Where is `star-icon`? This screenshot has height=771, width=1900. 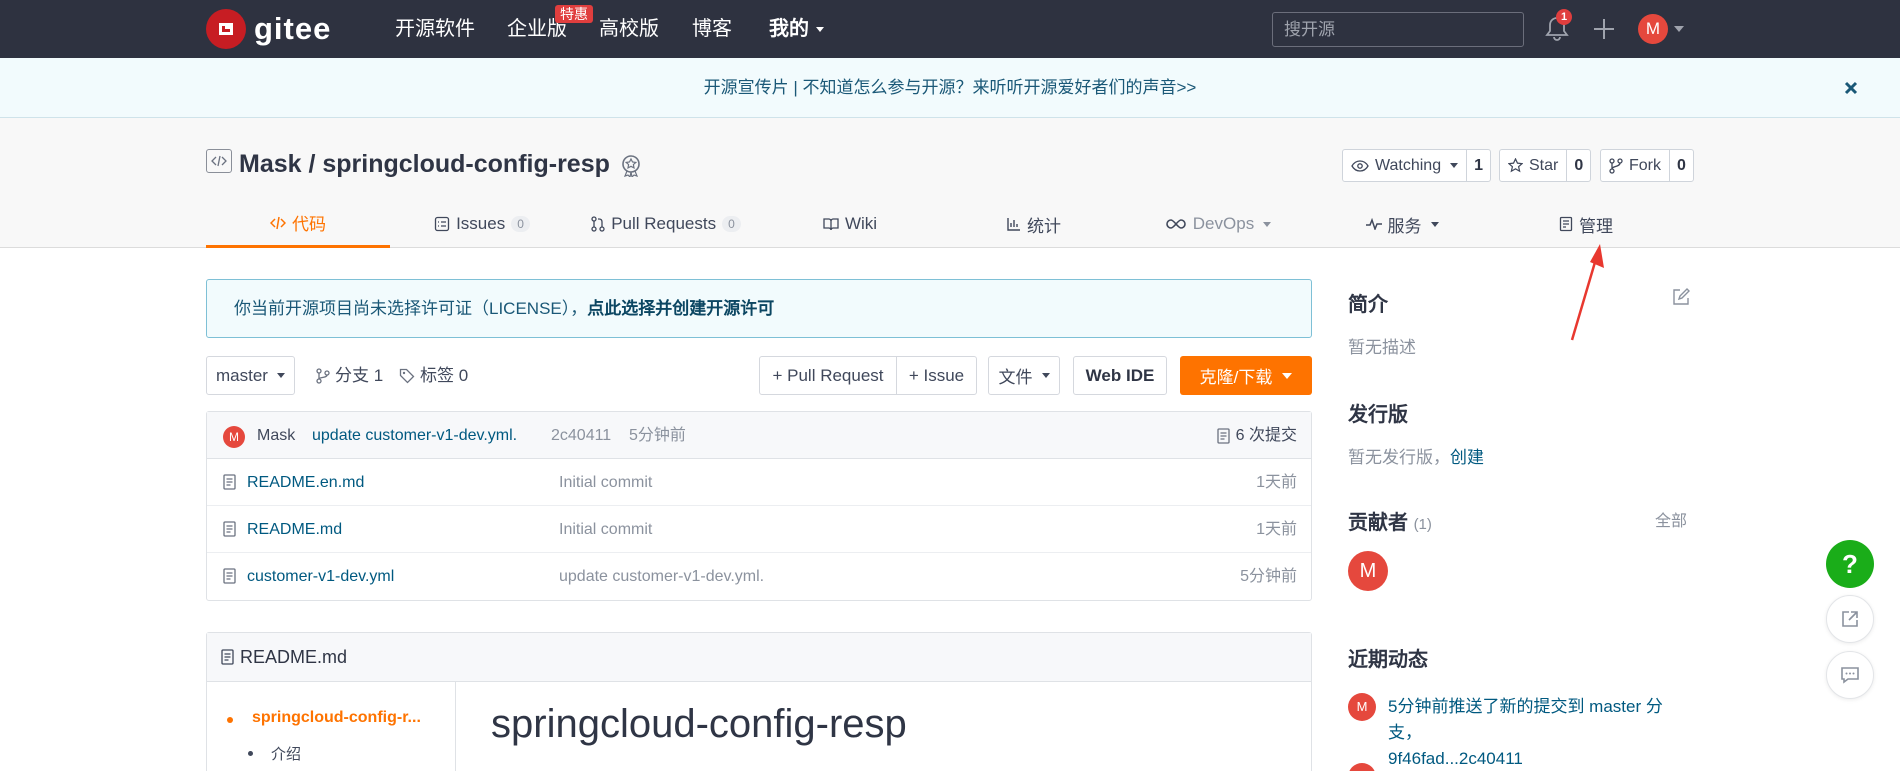
star-icon is located at coordinates (1515, 165).